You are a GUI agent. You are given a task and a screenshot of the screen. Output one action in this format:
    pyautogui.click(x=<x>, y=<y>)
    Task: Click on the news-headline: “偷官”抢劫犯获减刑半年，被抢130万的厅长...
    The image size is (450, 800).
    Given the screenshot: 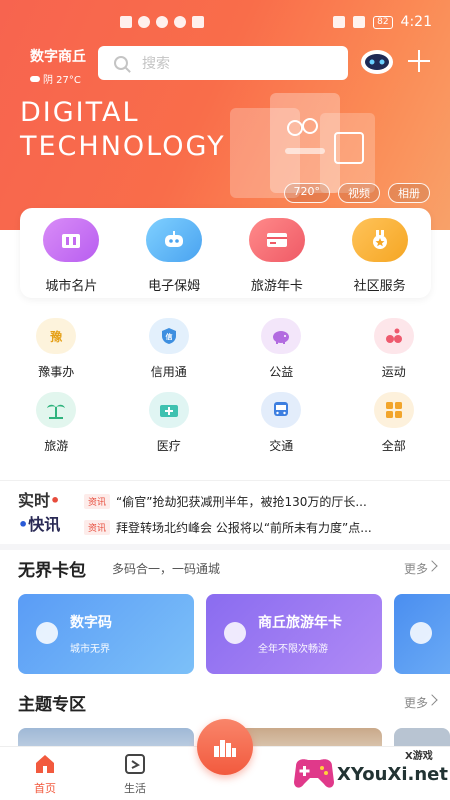 What is the action you would take?
    pyautogui.click(x=241, y=502)
    